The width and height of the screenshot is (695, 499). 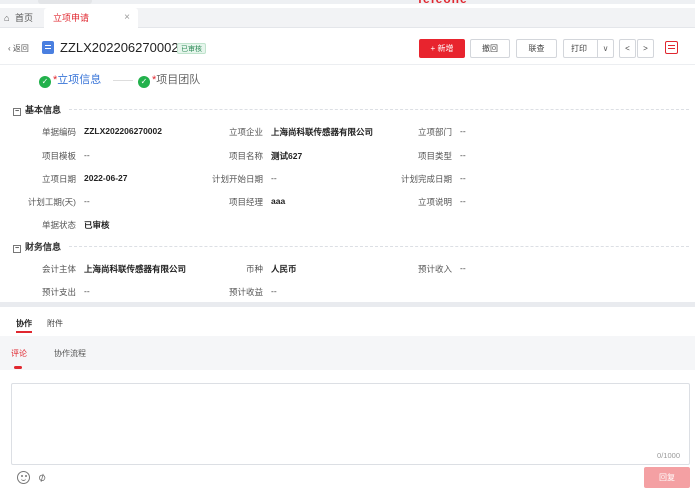 I want to click on field-value-description: --, so click(x=463, y=201).